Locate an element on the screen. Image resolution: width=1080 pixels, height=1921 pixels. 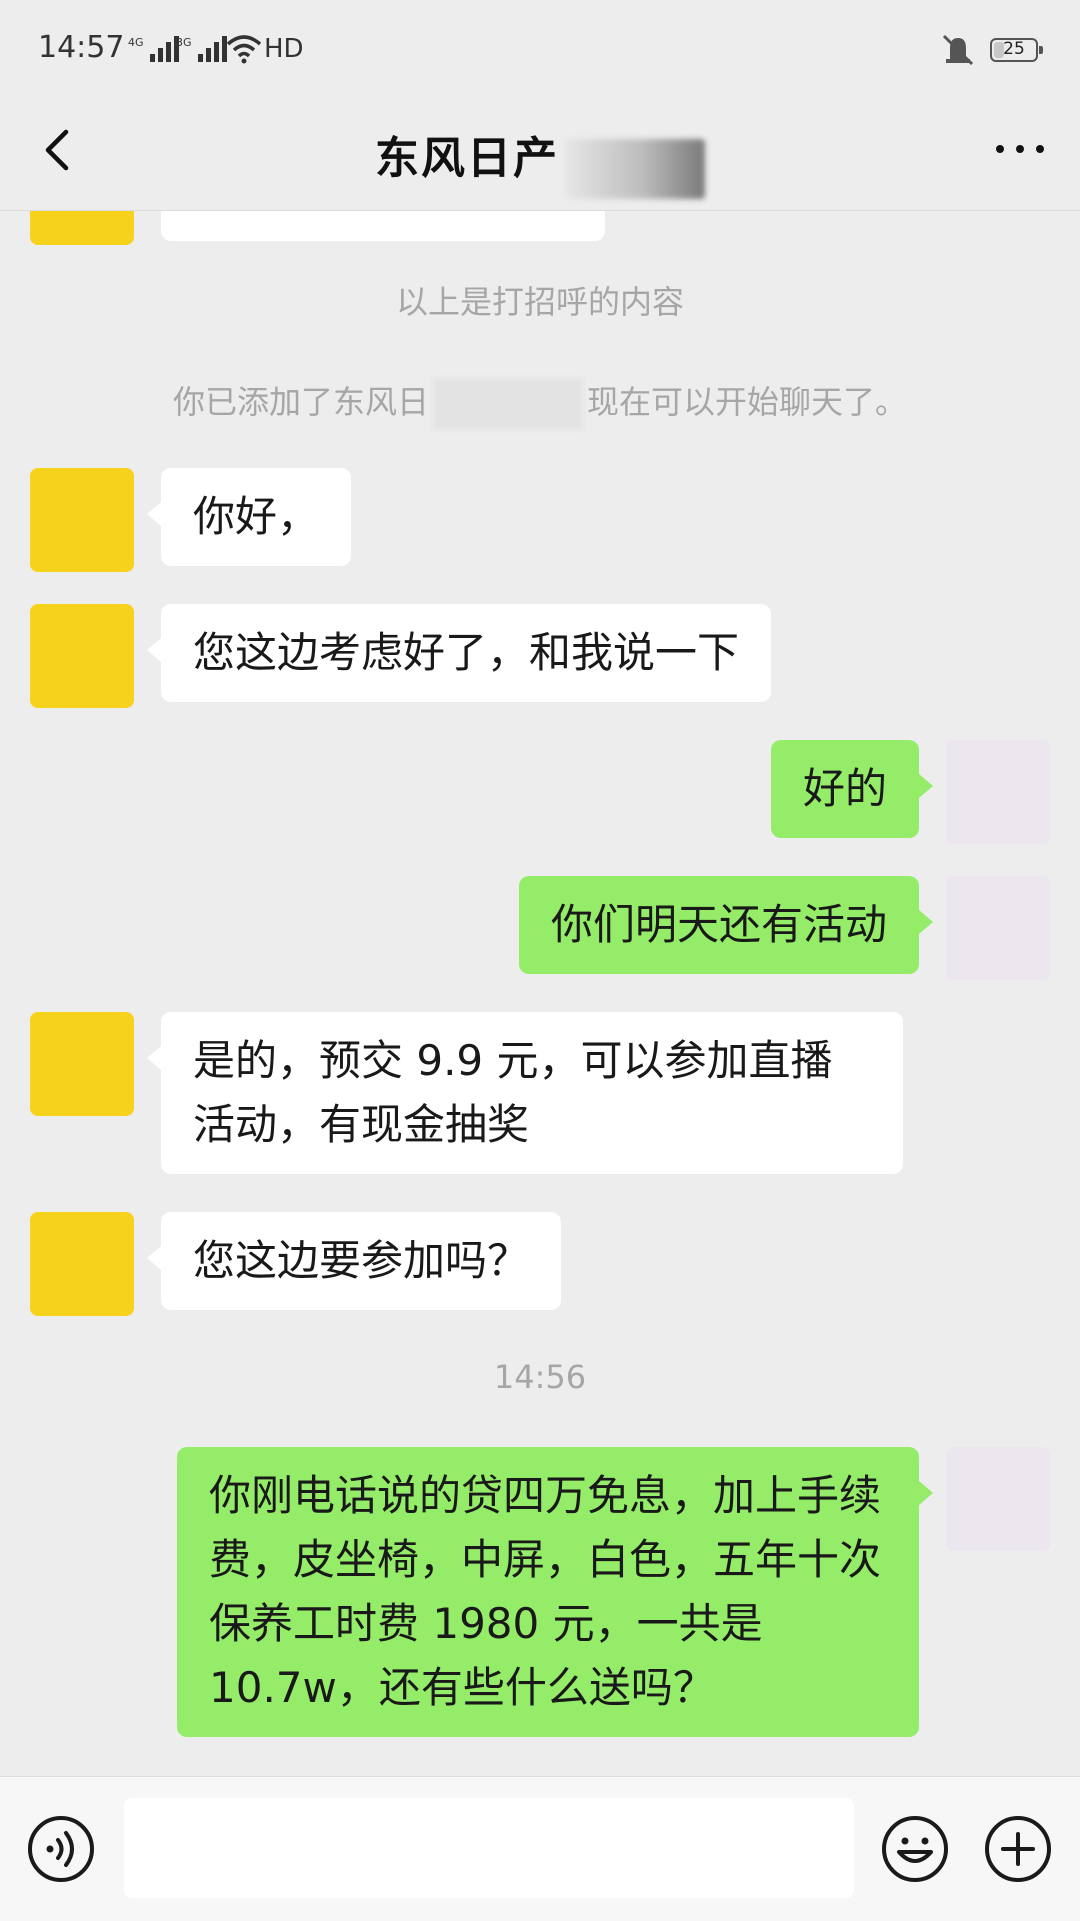
message-input is located at coordinates (489, 1848).